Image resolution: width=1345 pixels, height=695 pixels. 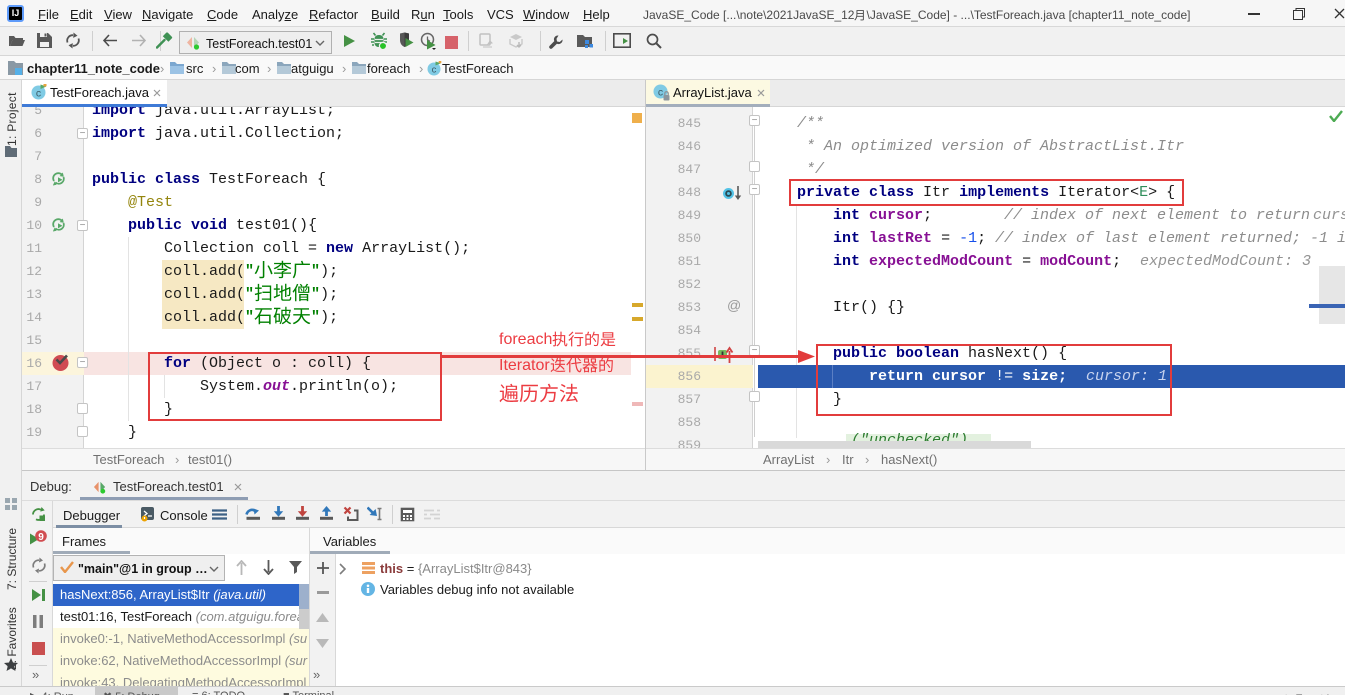 What do you see at coordinates (41, 537) in the screenshot?
I see `svg-text: 9` at bounding box center [41, 537].